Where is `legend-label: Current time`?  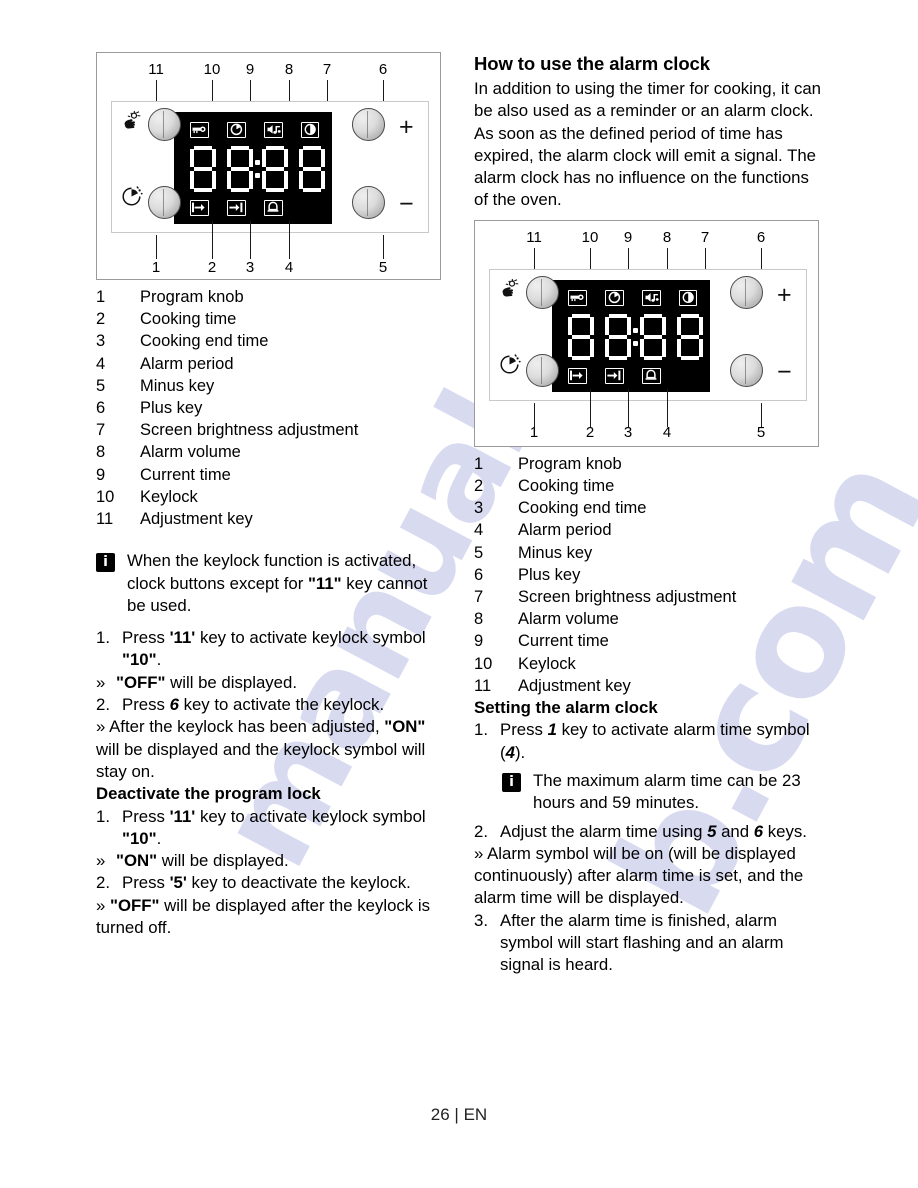
legend-label: Current time is located at coordinates (185, 474).